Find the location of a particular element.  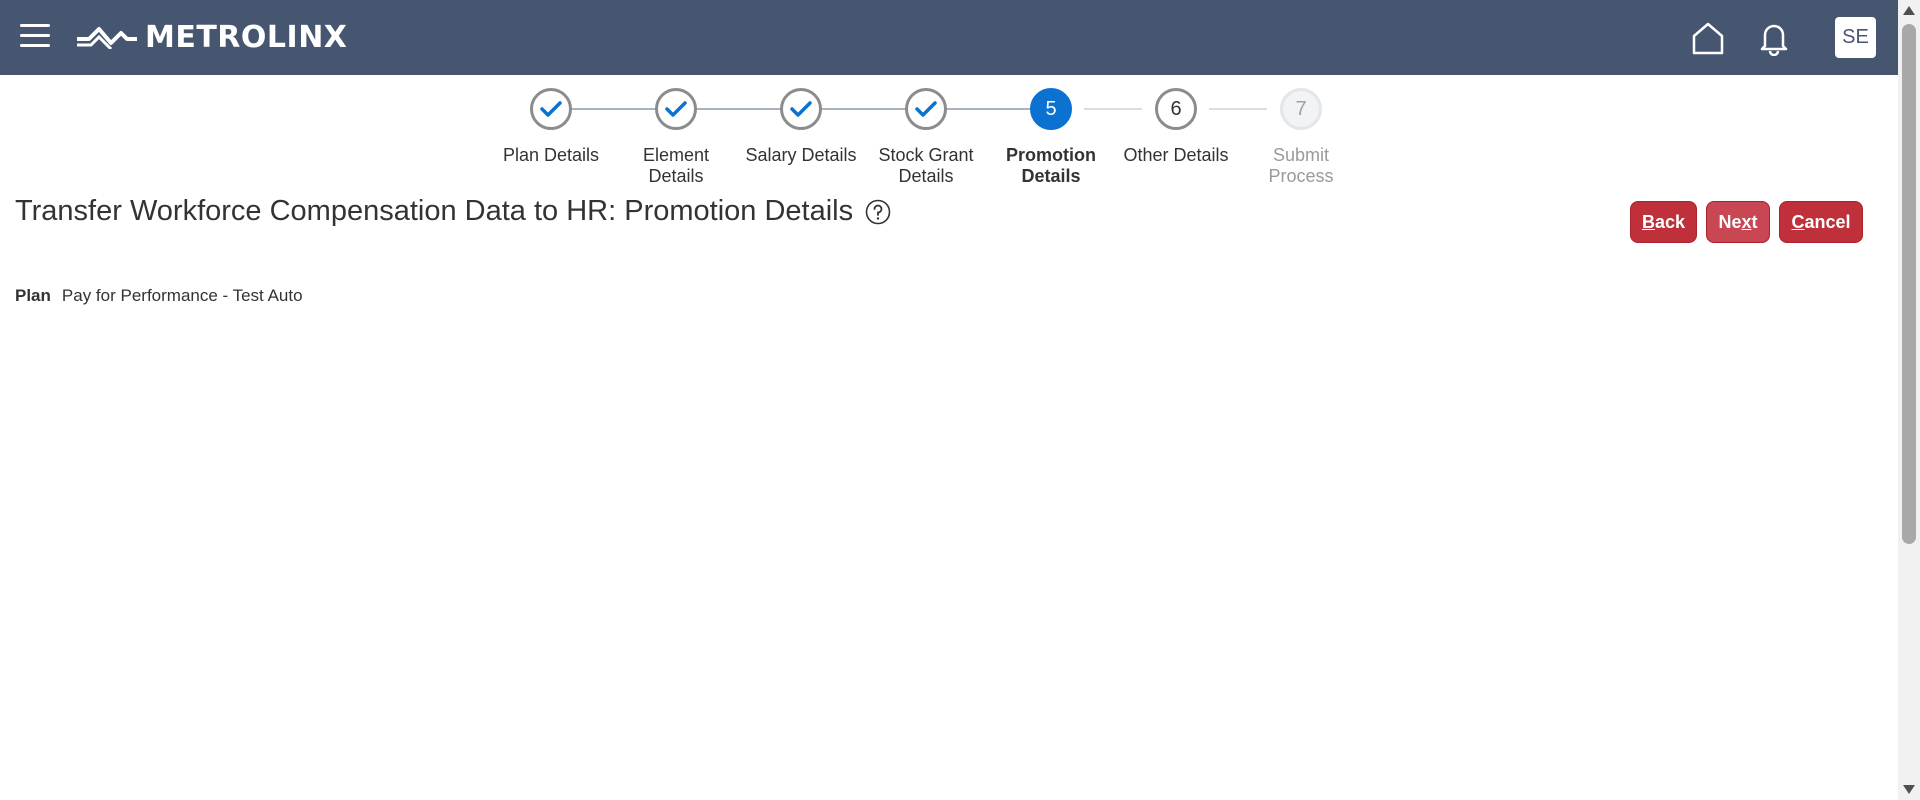

train-stop-stock-grant-details is located at coordinates (926, 109).